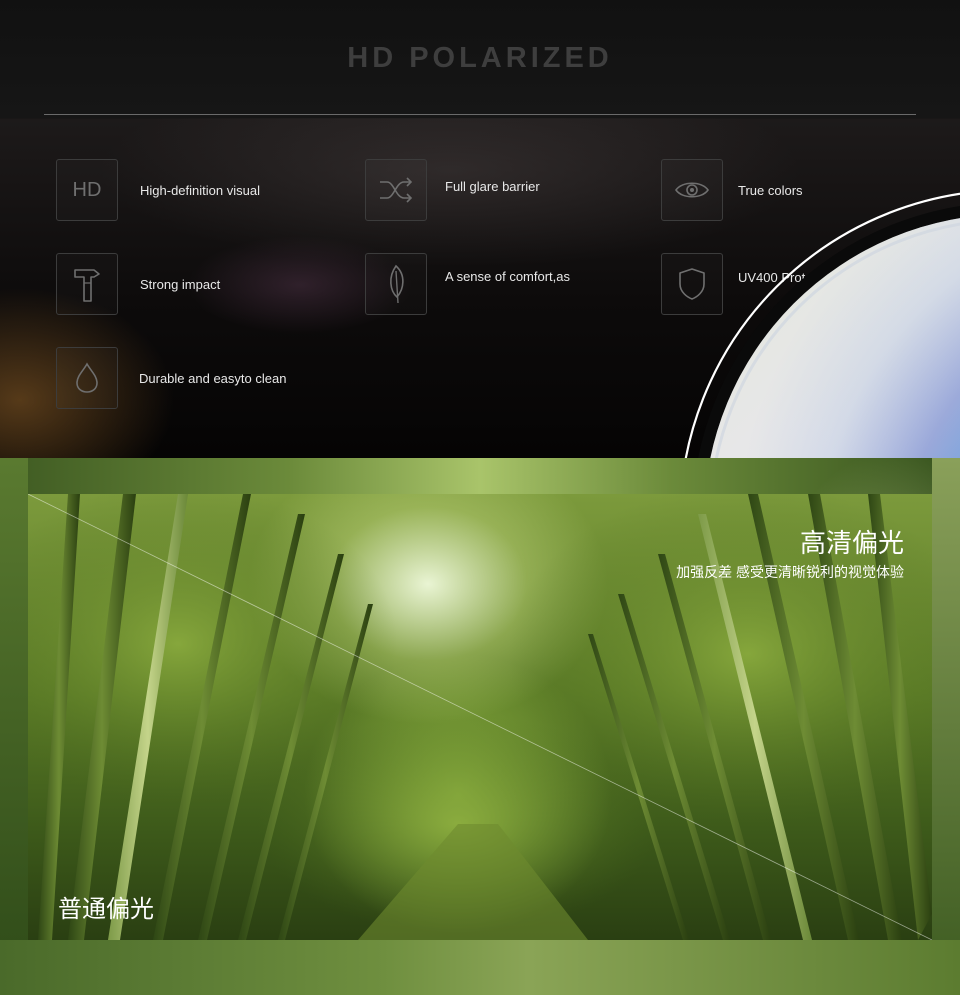 The width and height of the screenshot is (960, 995). I want to click on eye-icon-box, so click(692, 190).